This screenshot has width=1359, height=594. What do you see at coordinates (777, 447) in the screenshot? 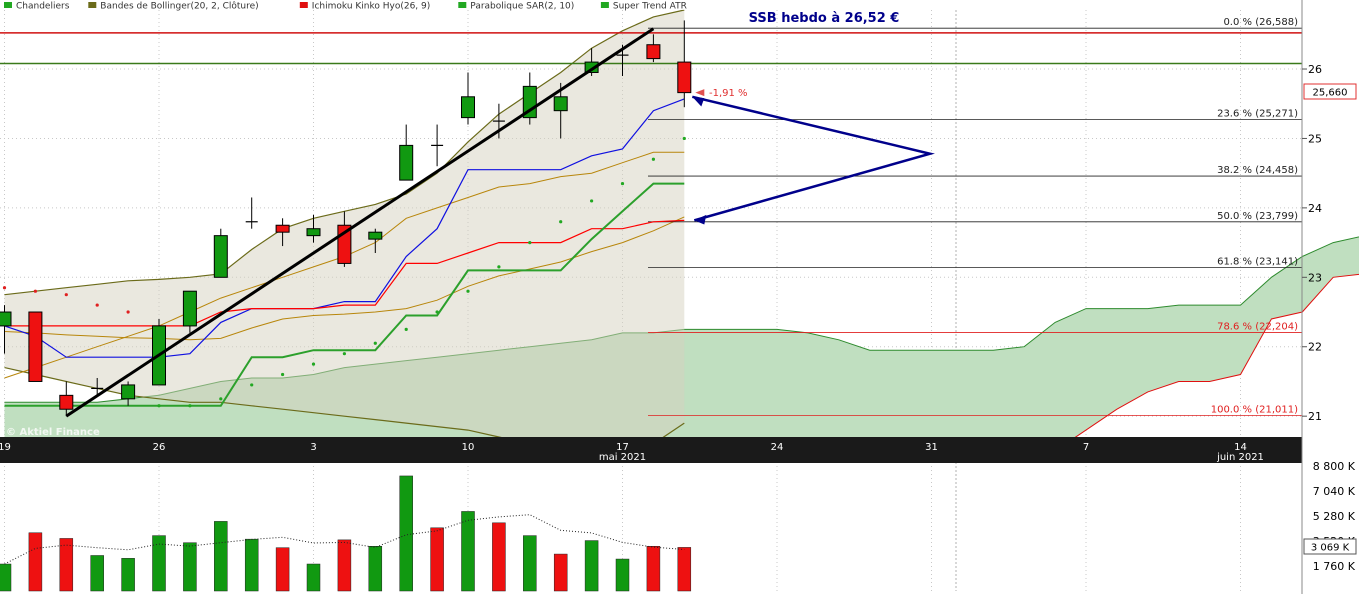
I see `x-tick-label-5: 24` at bounding box center [777, 447].